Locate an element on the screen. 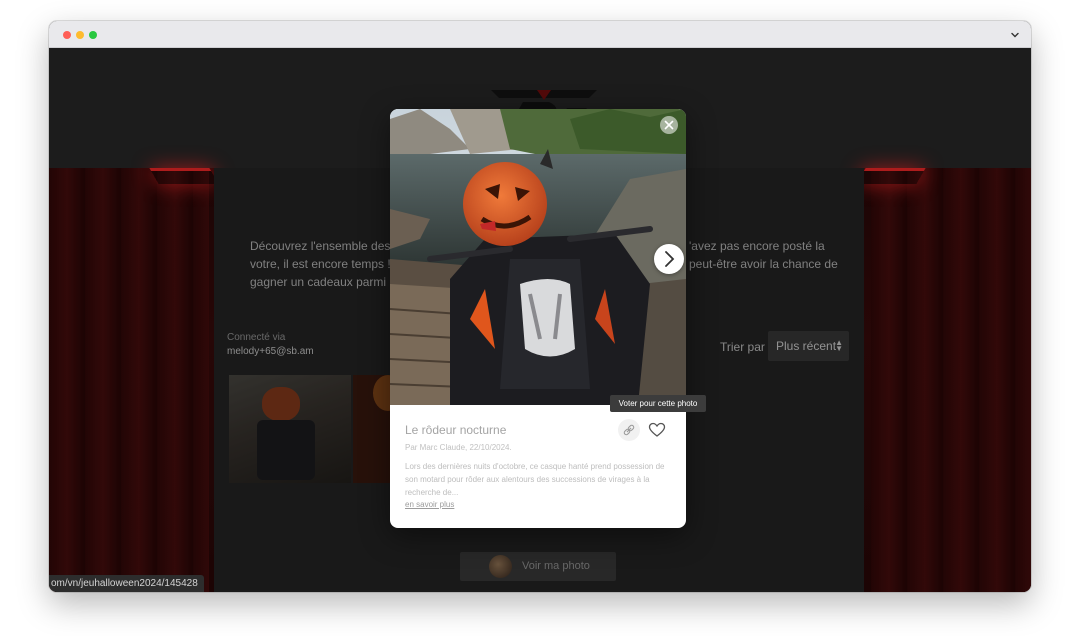 Image resolution: width=1080 pixels, height=636 pixels. chevron-right-icon is located at coordinates (670, 259).